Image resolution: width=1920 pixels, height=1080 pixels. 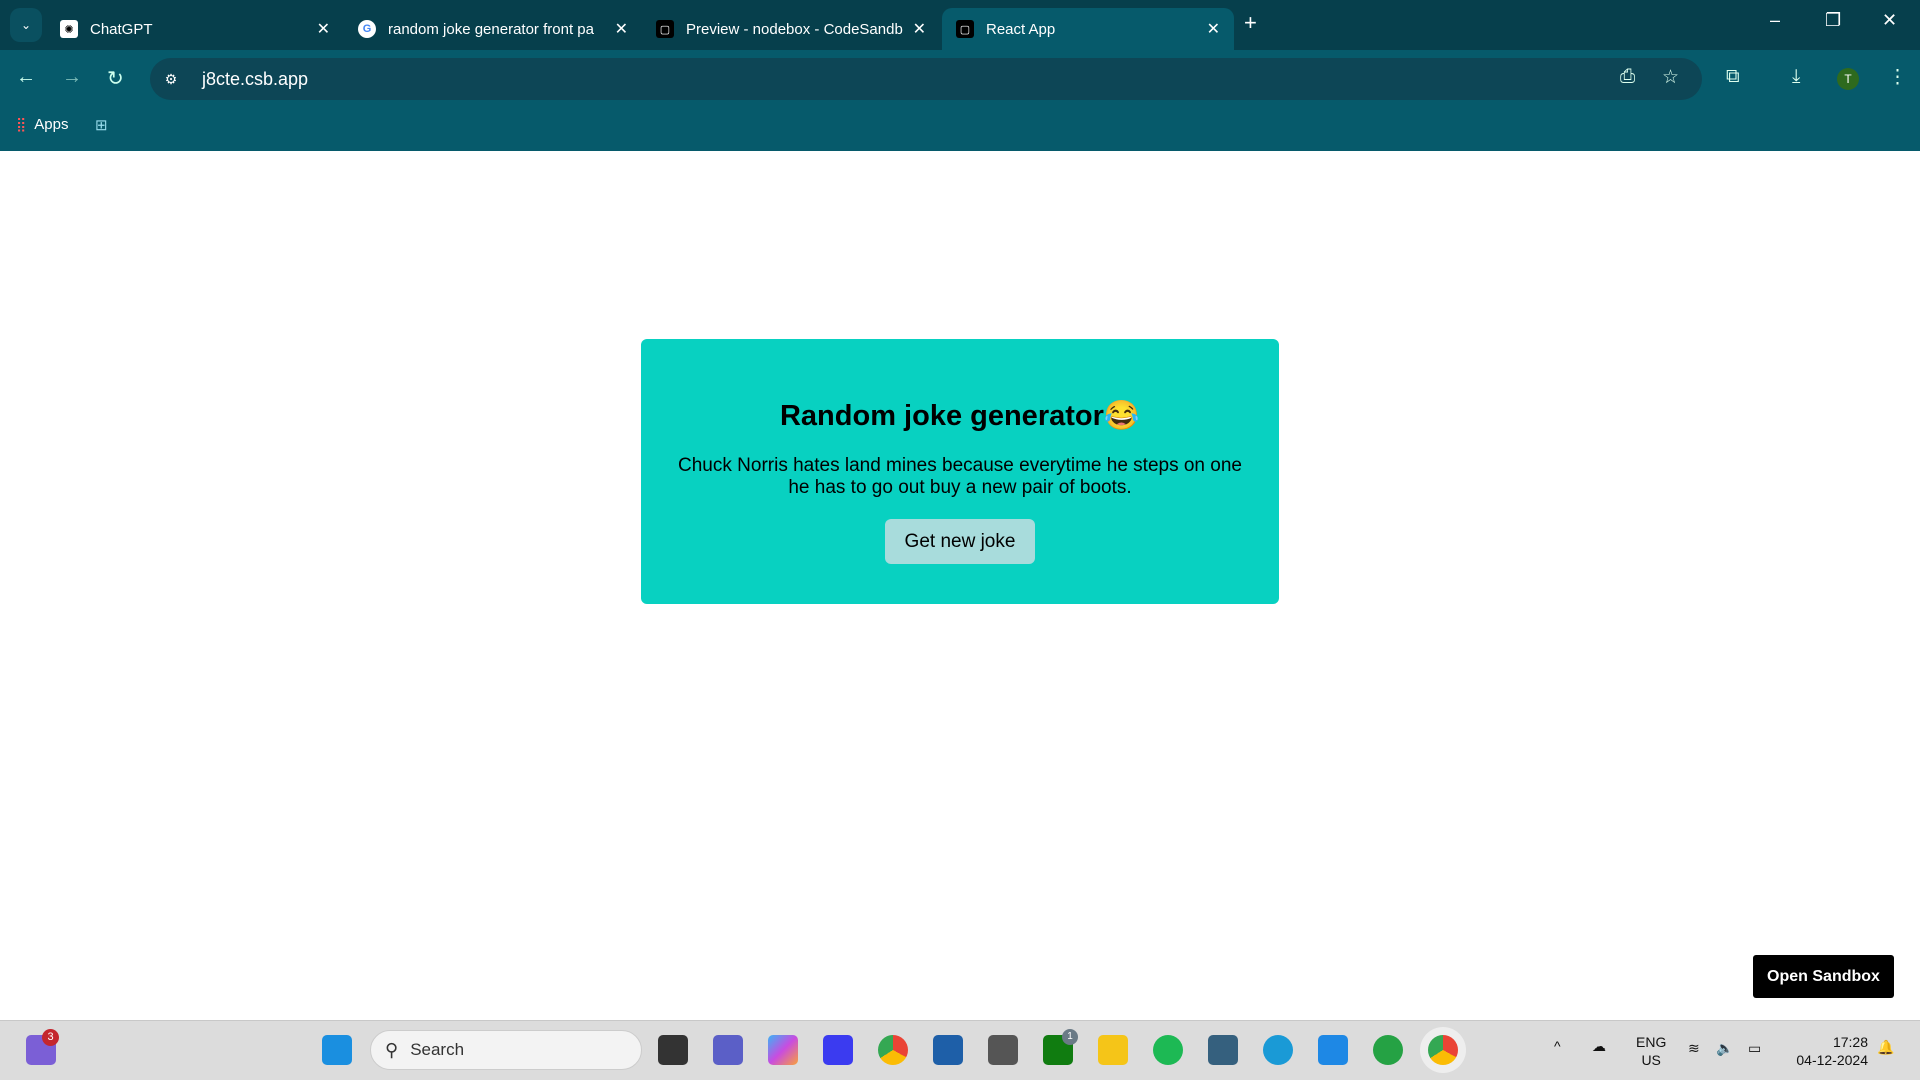 I want to click on onedrive-icon: ☁, so click(x=1599, y=1046).